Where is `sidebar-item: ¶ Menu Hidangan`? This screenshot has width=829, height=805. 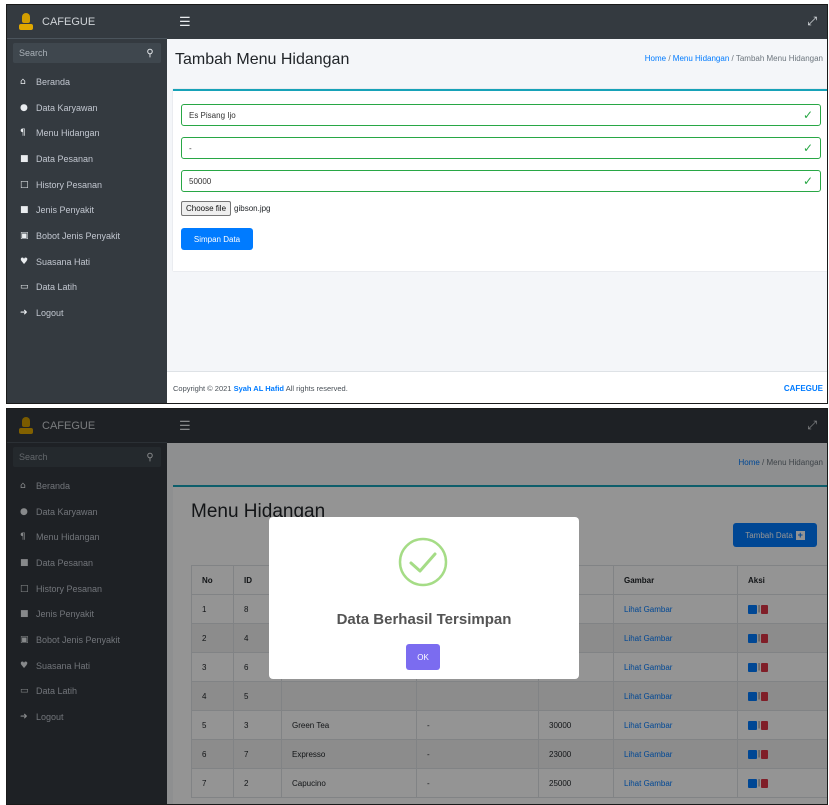 sidebar-item: ¶ Menu Hidangan is located at coordinates (87, 133).